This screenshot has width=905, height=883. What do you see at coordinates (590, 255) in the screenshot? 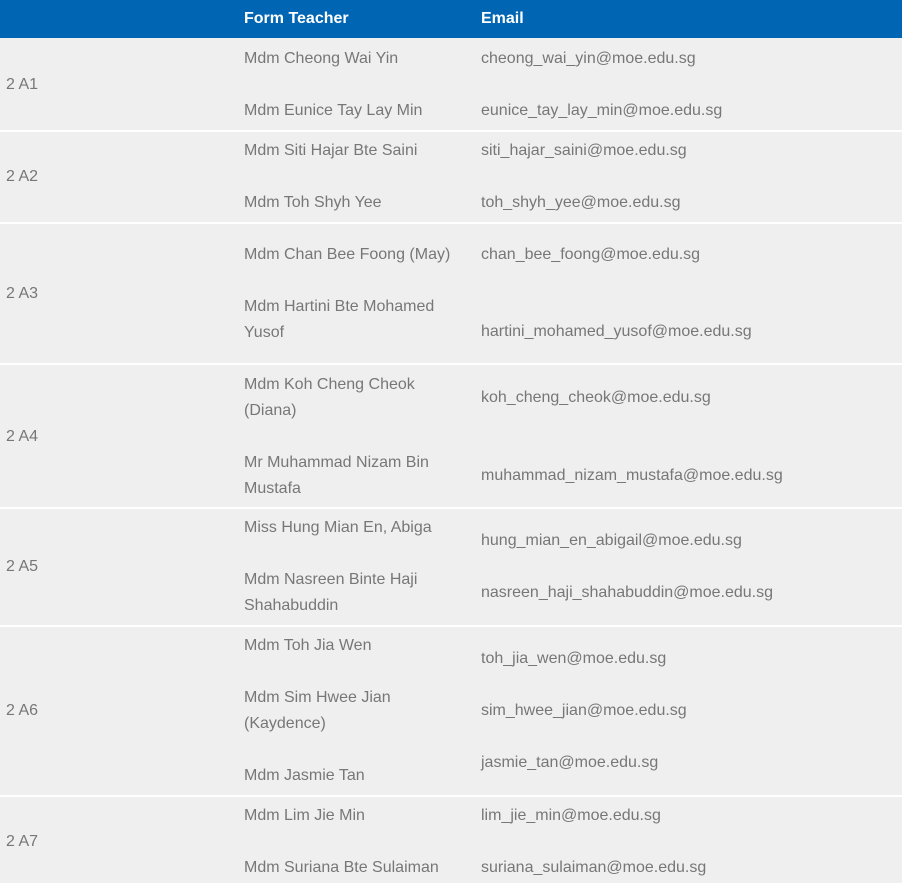
I see `teacher-email: chan_bee_foong@moe.edu.sg` at bounding box center [590, 255].